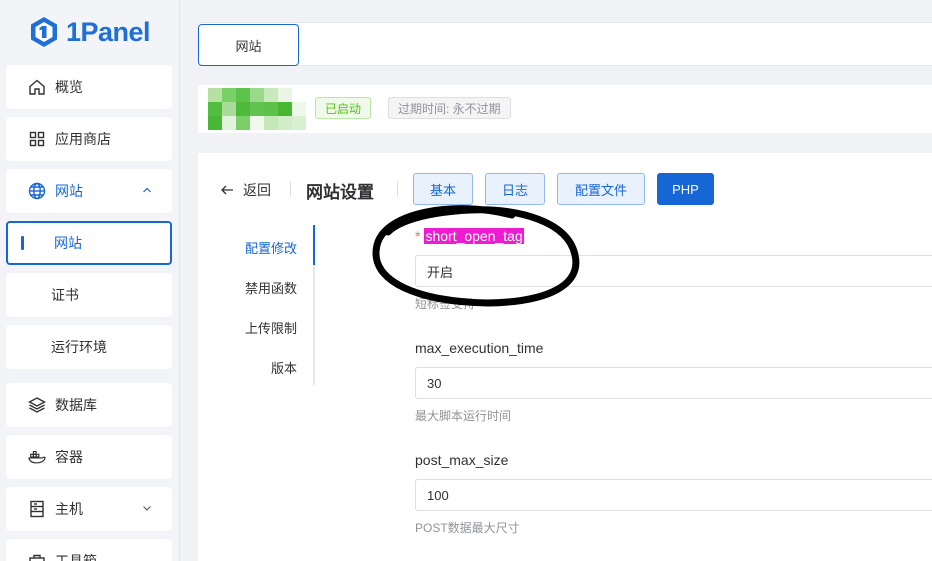 Image resolution: width=932 pixels, height=561 pixels. Describe the element at coordinates (673, 383) in the screenshot. I see `max-execution-time-input: 30` at that location.